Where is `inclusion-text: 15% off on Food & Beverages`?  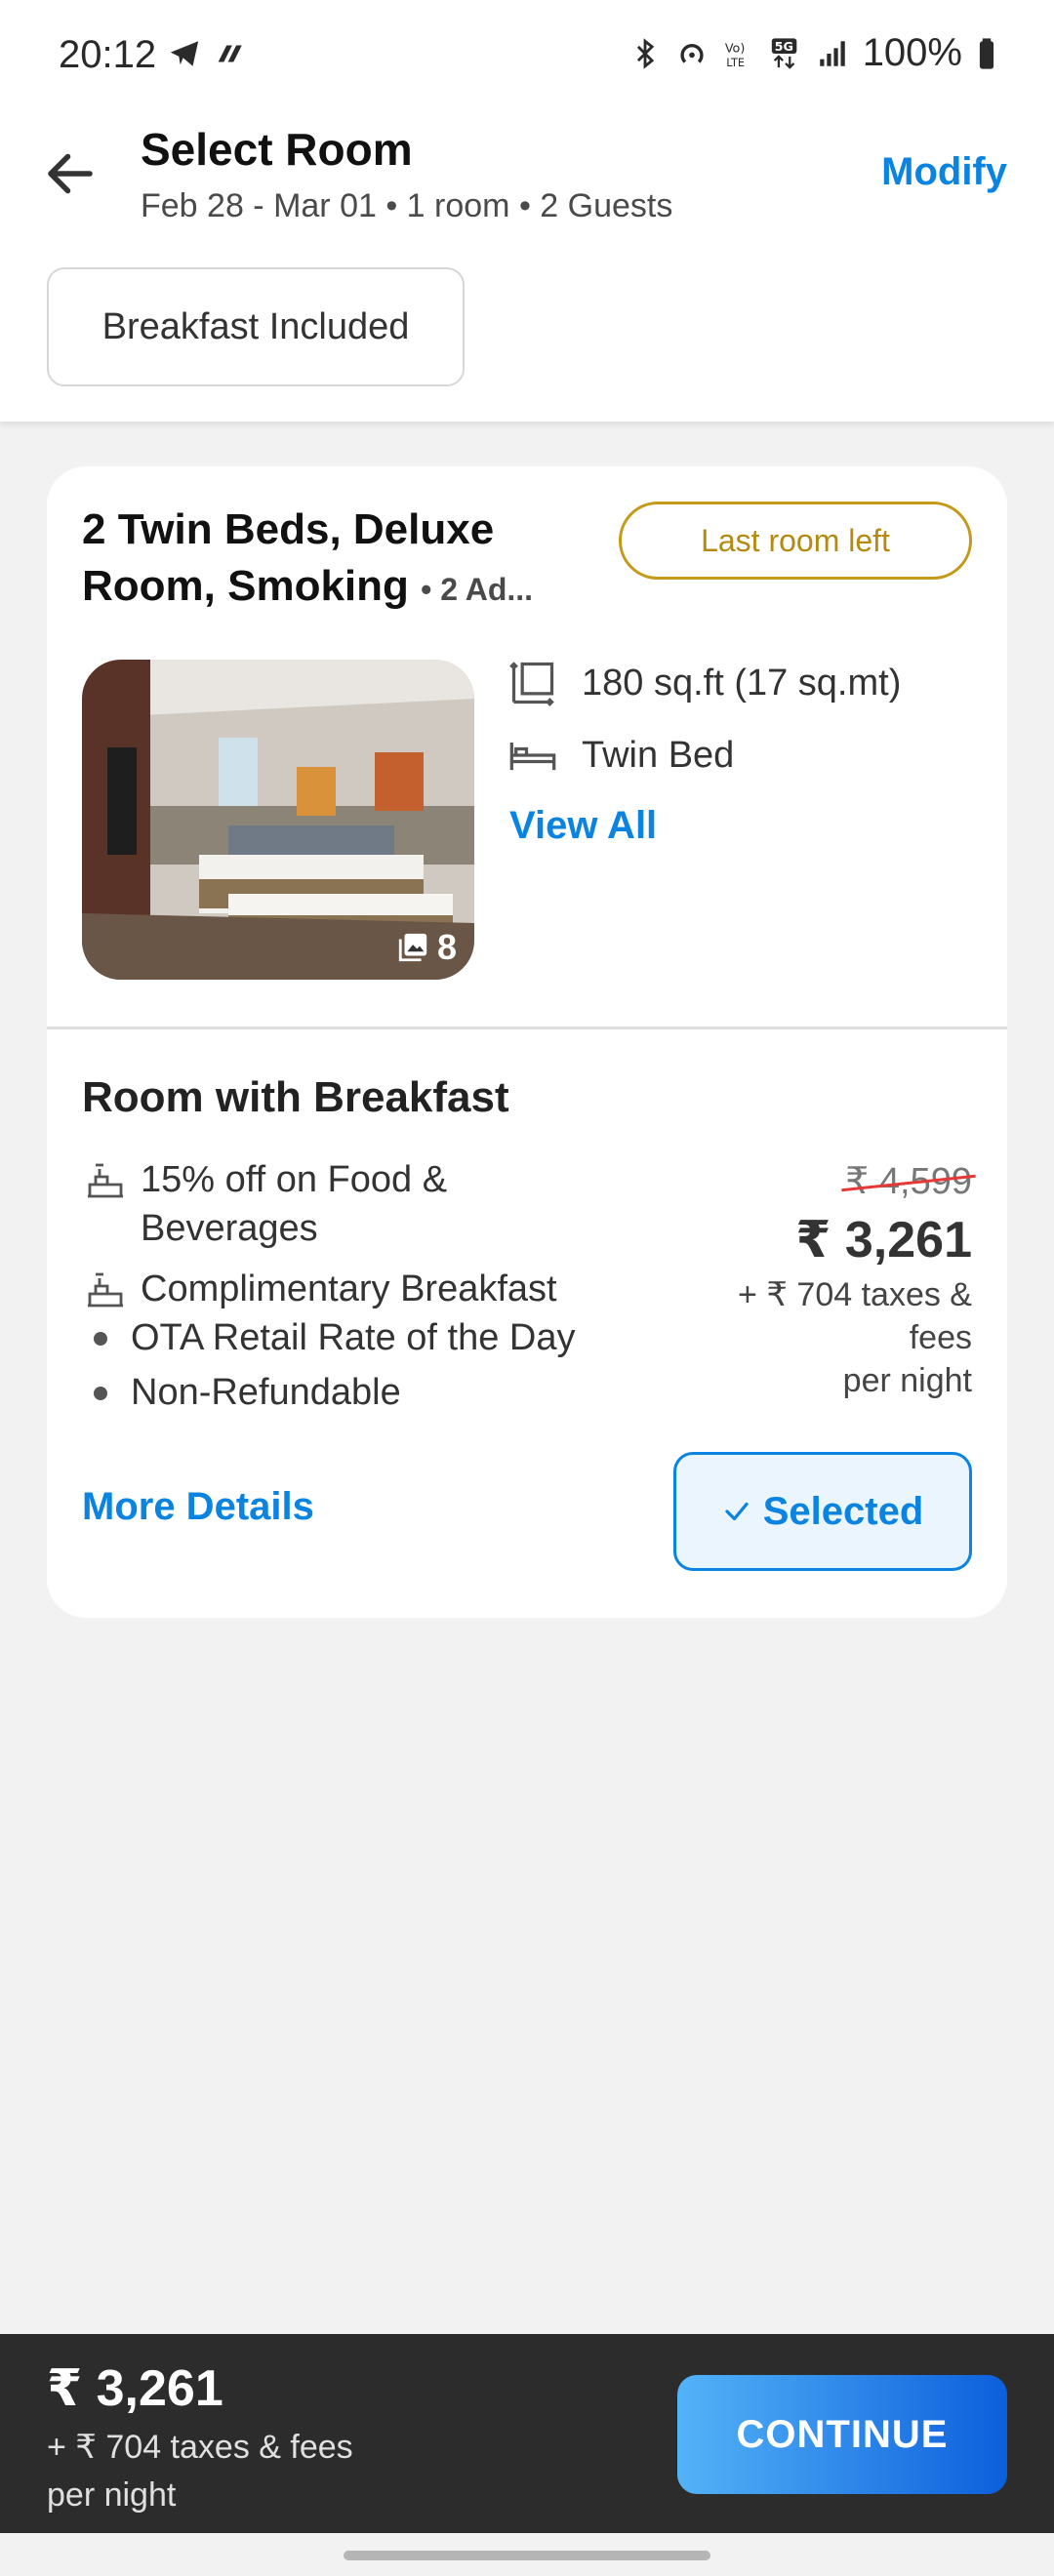 inclusion-text: 15% off on Food & Beverages is located at coordinates (294, 1204).